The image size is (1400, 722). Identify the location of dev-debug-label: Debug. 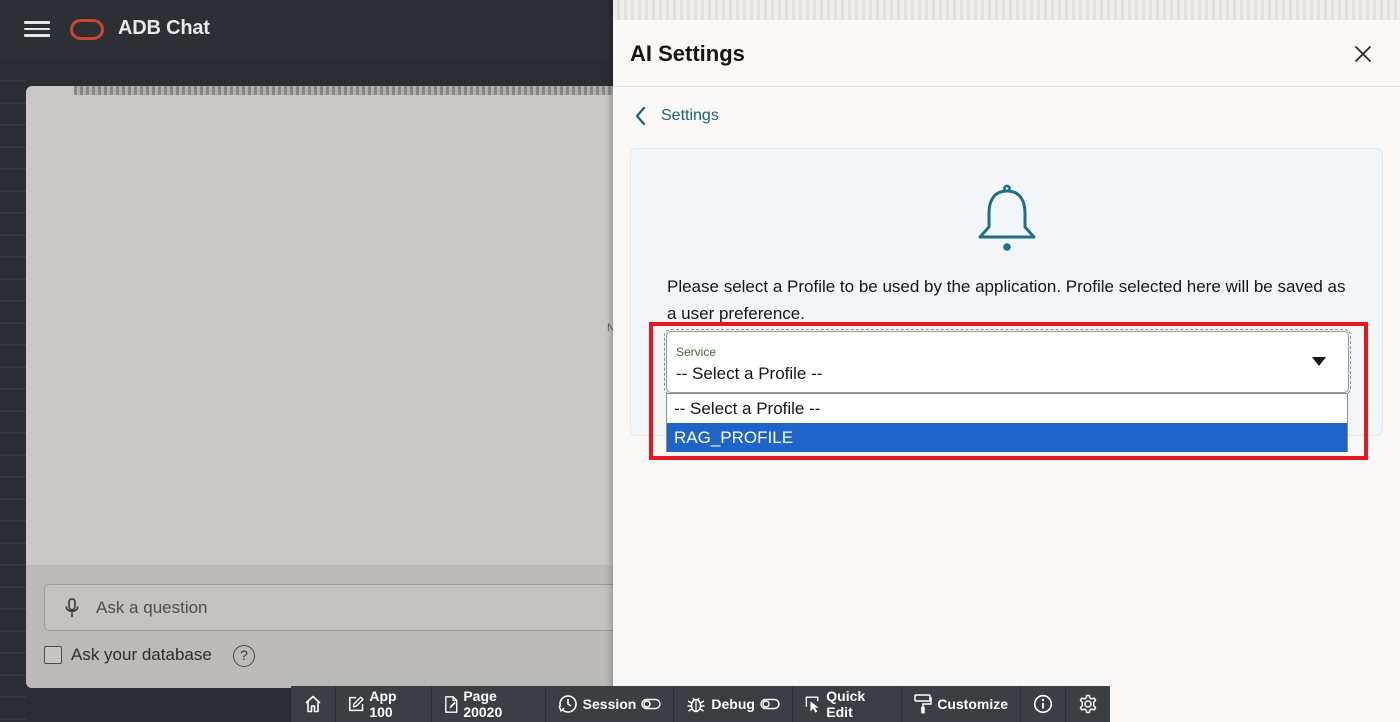
(733, 704).